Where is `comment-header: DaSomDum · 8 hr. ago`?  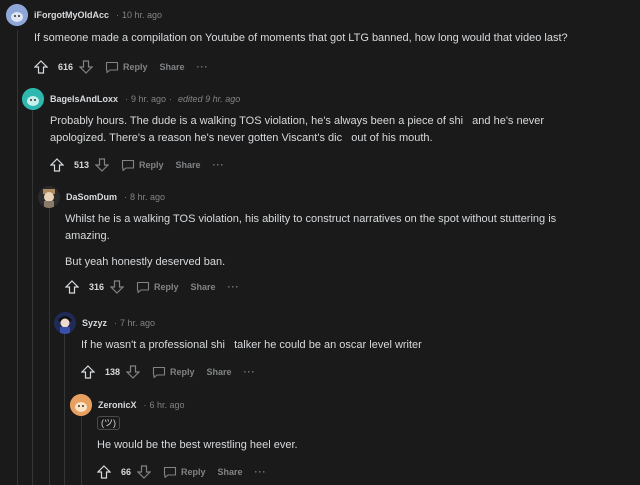 comment-header: DaSomDum · 8 hr. ago is located at coordinates (335, 197).